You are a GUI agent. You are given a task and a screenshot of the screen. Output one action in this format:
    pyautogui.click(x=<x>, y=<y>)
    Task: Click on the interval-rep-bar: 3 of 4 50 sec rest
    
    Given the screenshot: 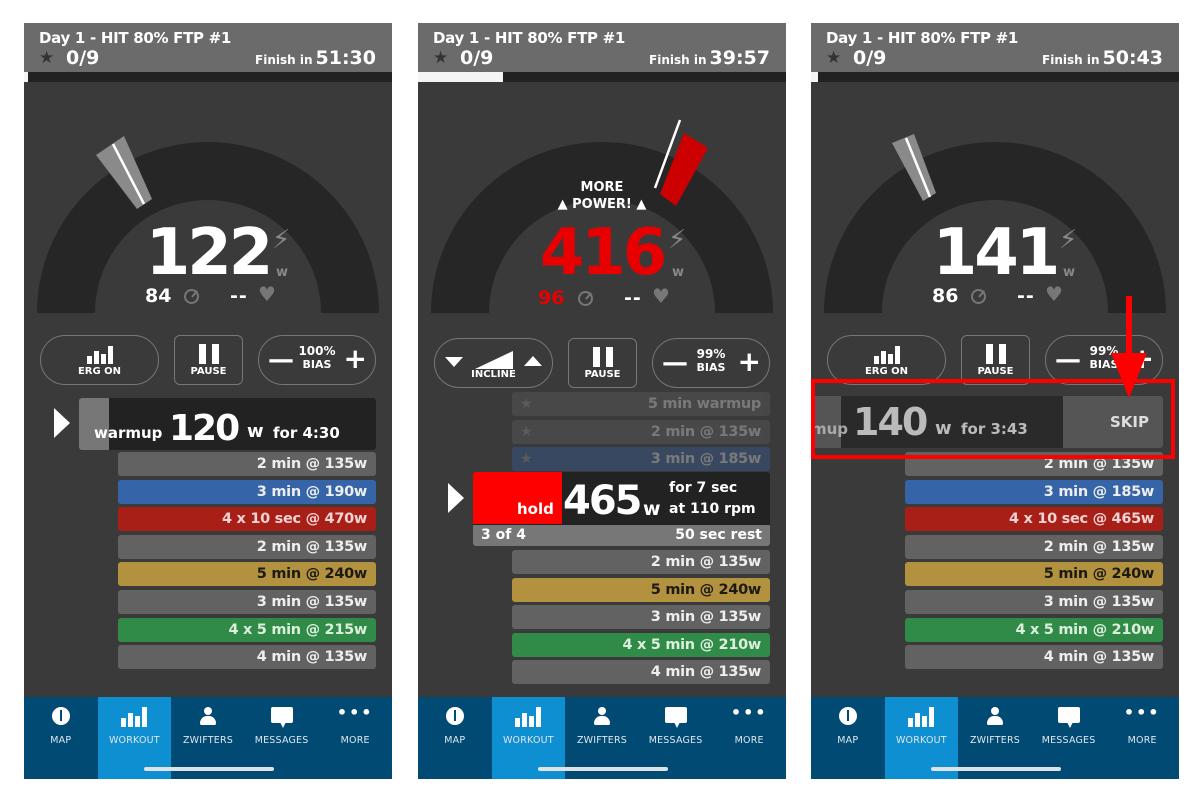 What is the action you would take?
    pyautogui.click(x=621, y=535)
    